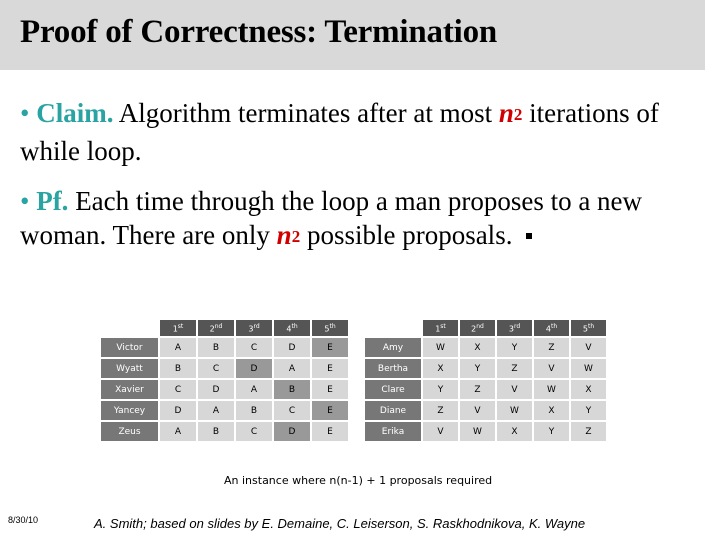 The width and height of the screenshot is (705, 557). Describe the element at coordinates (129, 389) in the screenshot. I see `person-name: Xavier` at that location.